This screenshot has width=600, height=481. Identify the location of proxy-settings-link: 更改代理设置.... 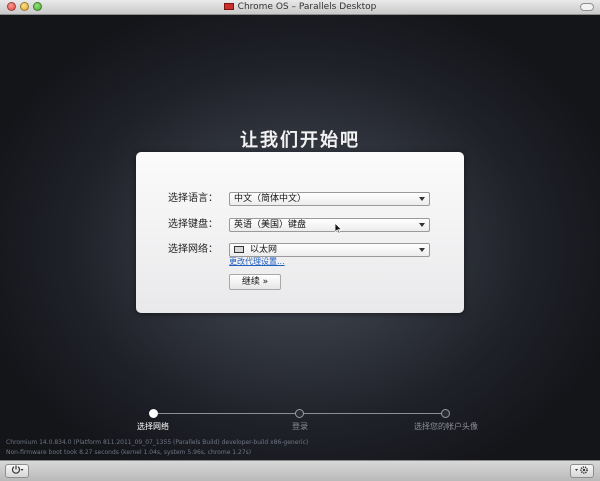
(257, 261).